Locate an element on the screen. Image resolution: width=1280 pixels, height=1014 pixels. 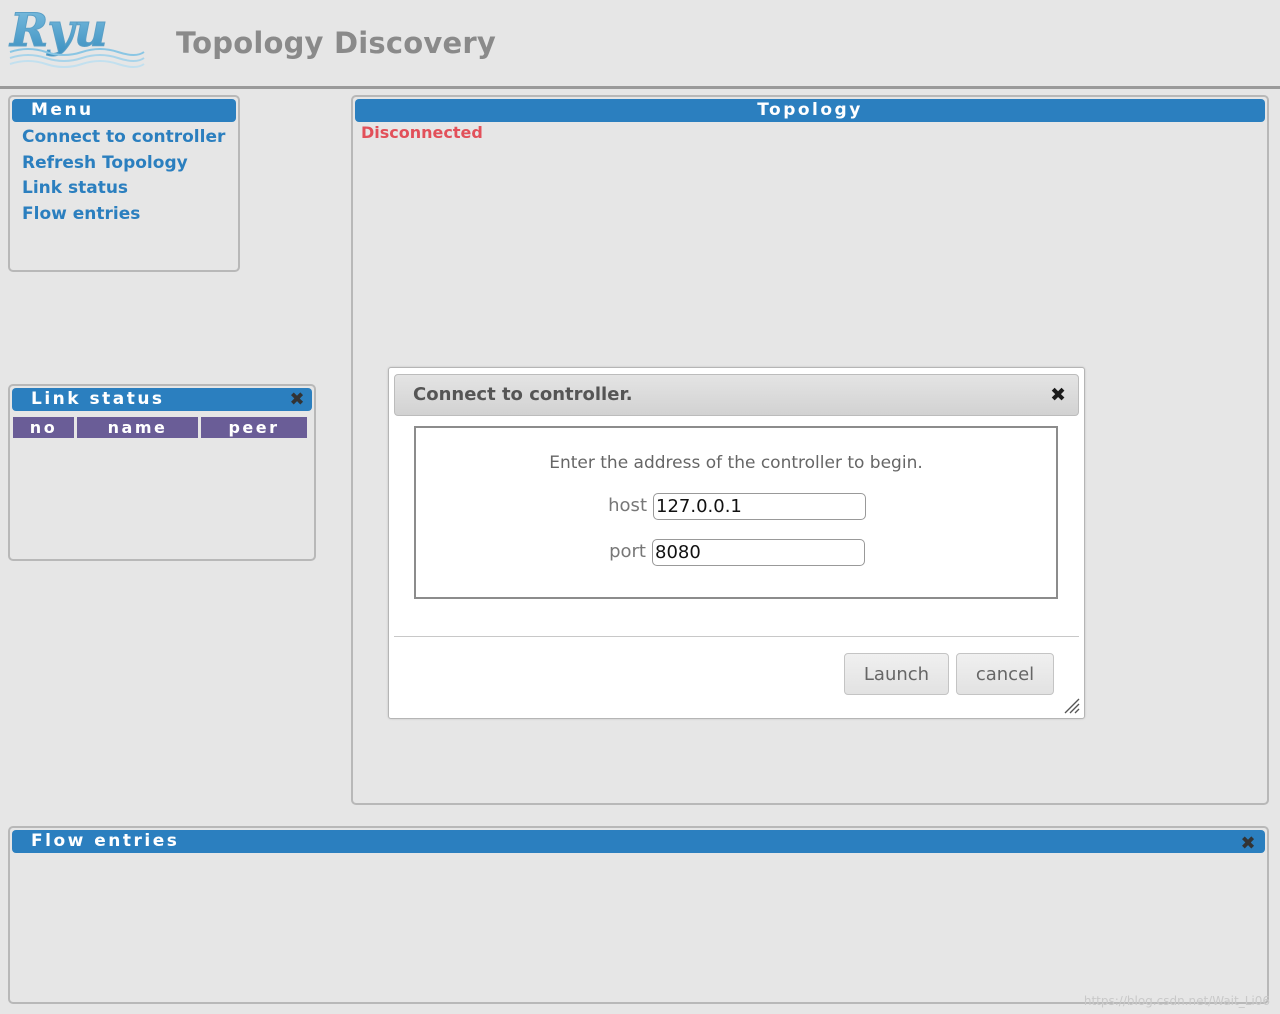
flow-entries-title-text: Flow entries is located at coordinates (105, 841).